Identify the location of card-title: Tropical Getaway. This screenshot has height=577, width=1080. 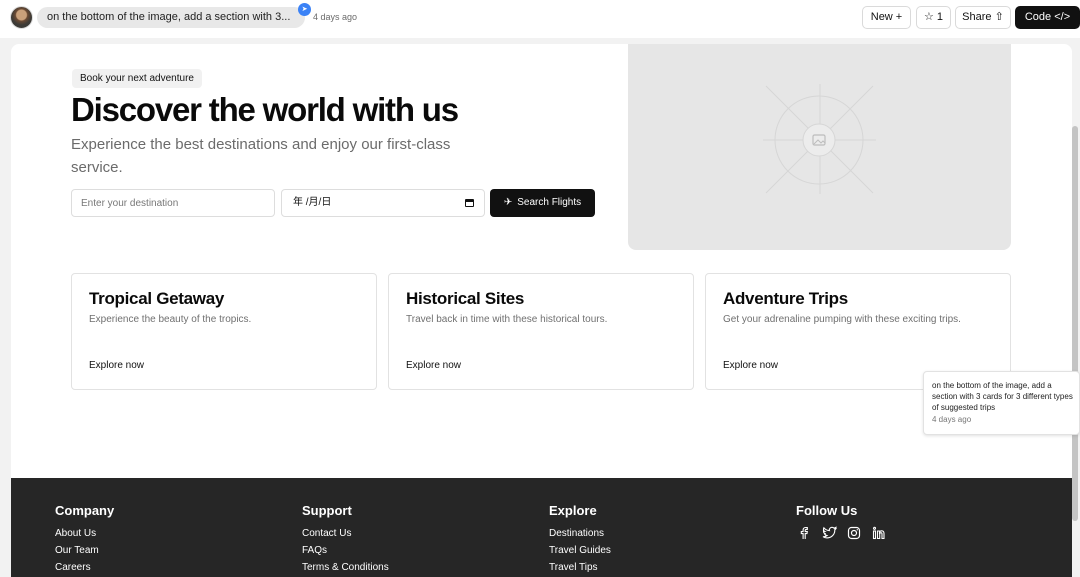
(157, 298).